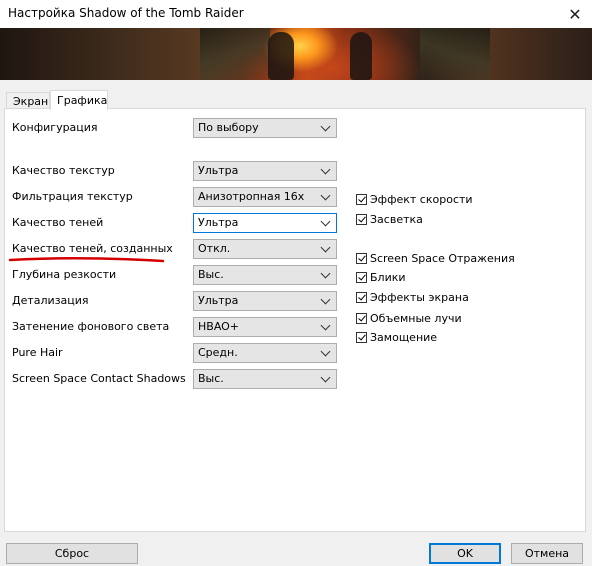  What do you see at coordinates (265, 249) in the screenshot?
I see `combo-shadow-quality-created: Откл.` at bounding box center [265, 249].